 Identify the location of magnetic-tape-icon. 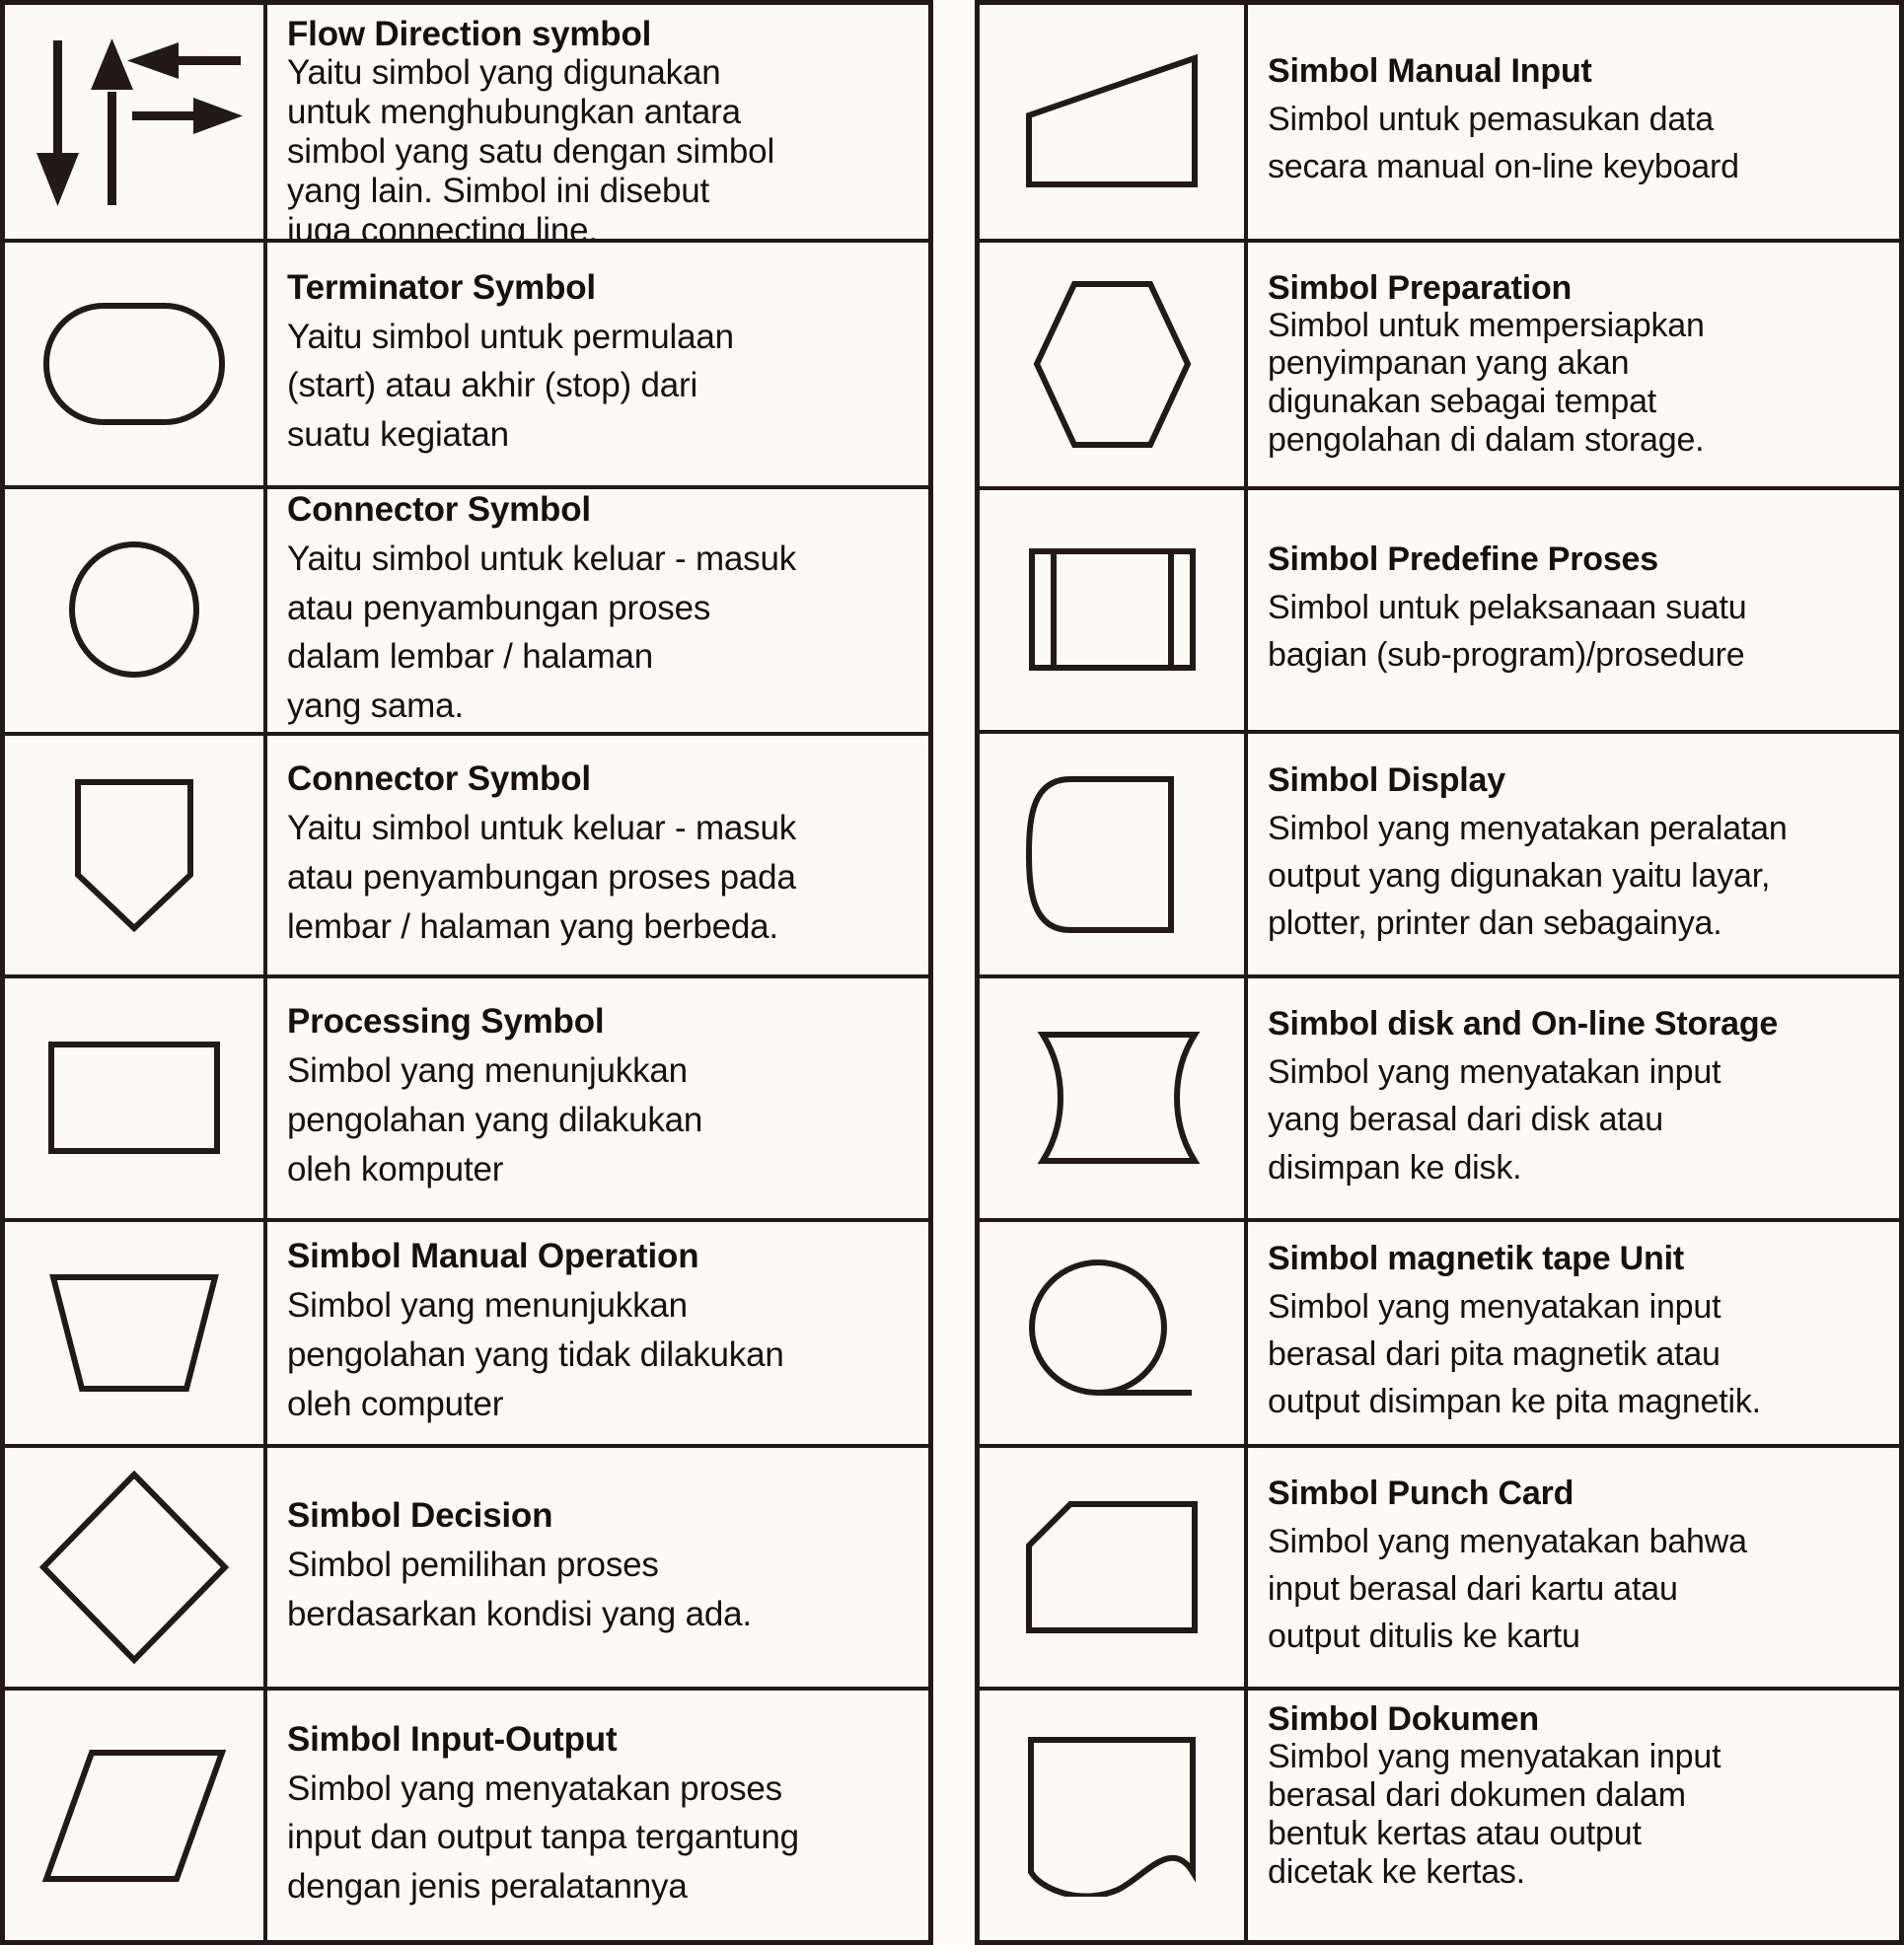
(1112, 1333).